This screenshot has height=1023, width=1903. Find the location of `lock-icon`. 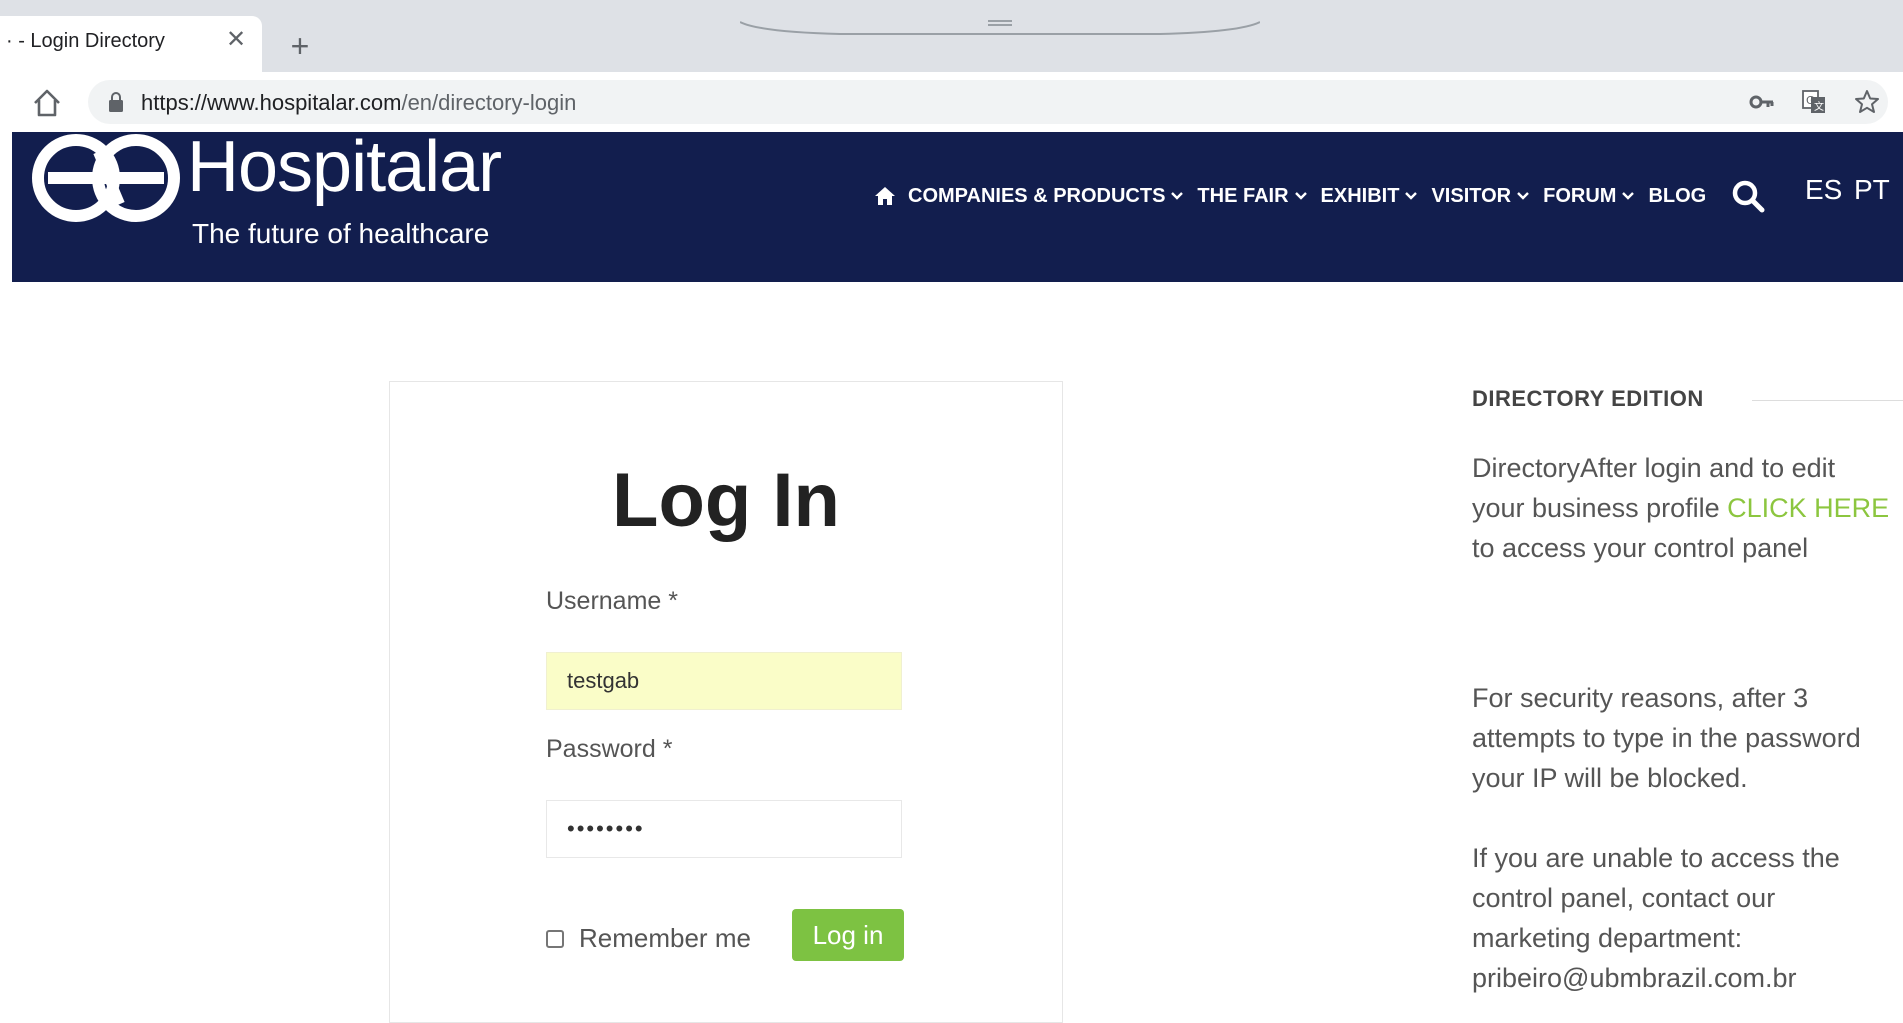

lock-icon is located at coordinates (116, 102).